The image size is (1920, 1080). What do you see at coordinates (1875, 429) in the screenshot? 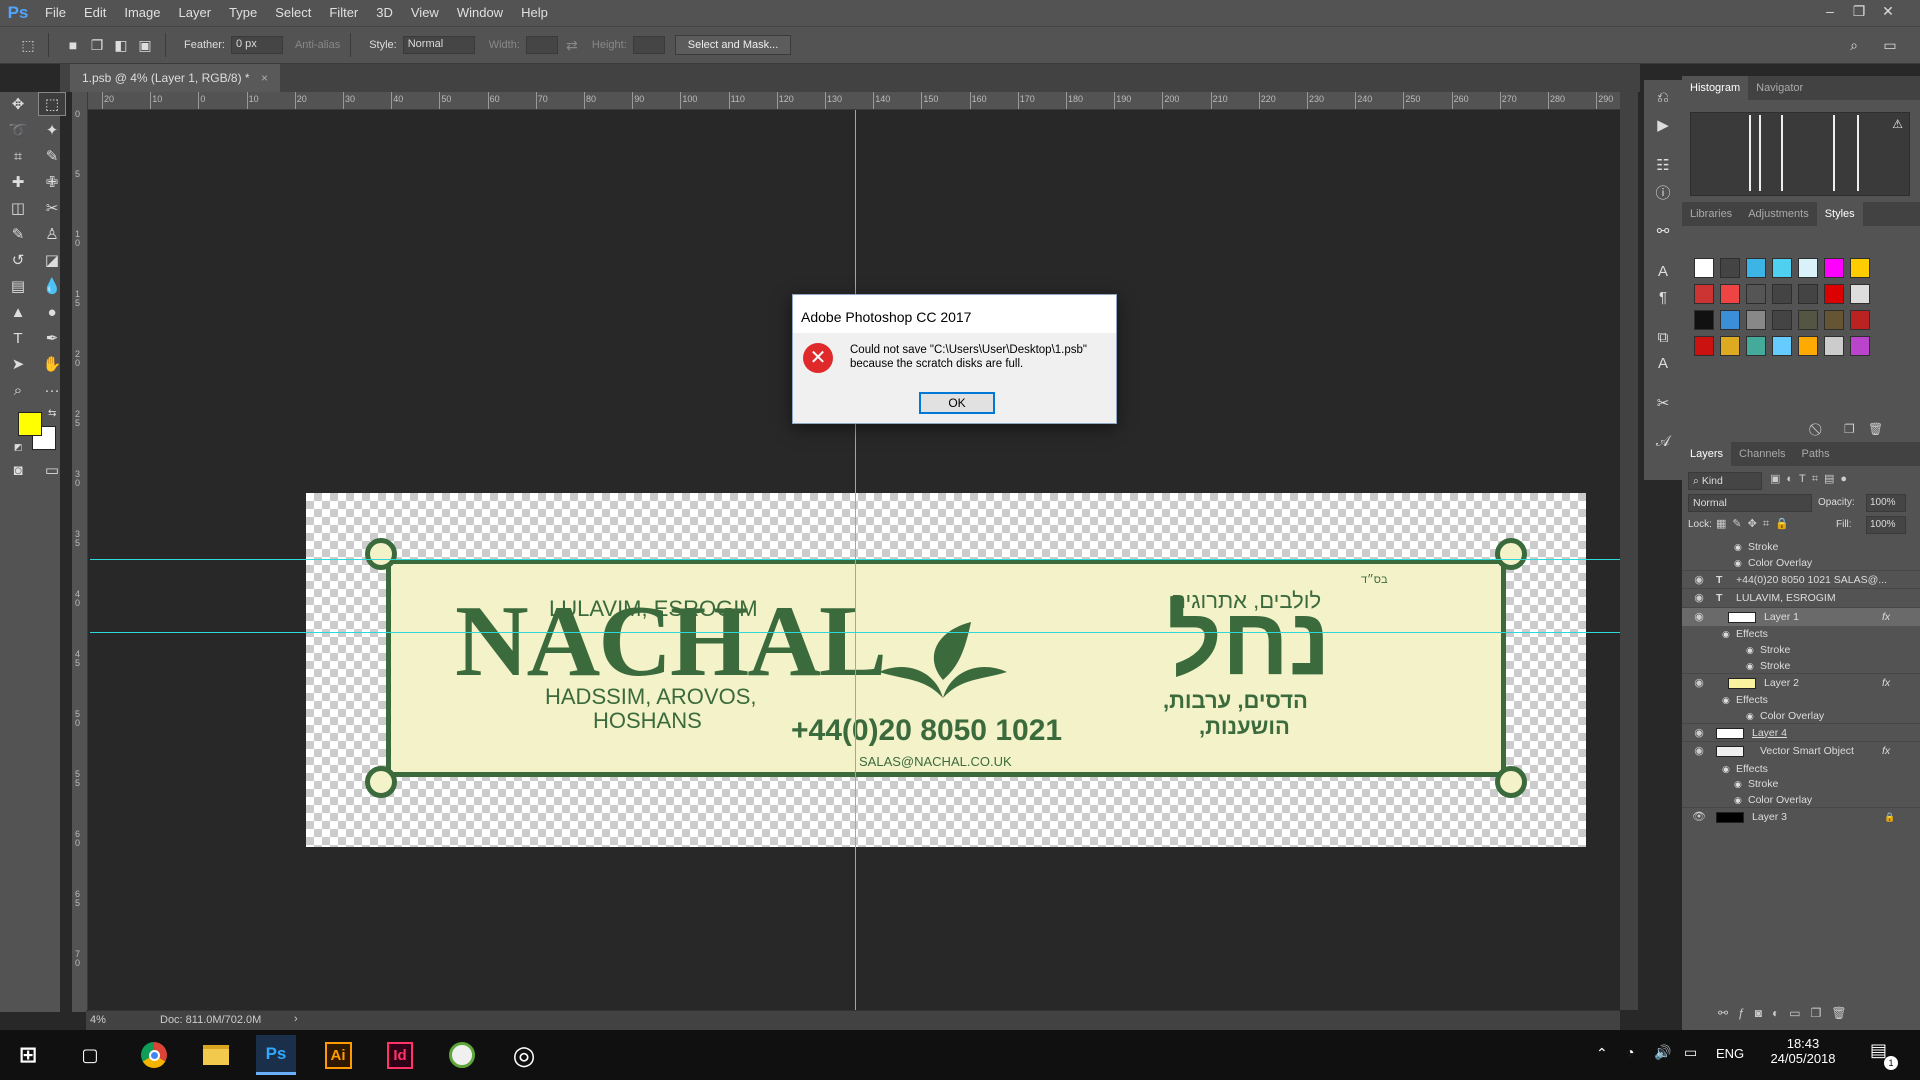
I see `delete-style-icon: 🗑` at bounding box center [1875, 429].